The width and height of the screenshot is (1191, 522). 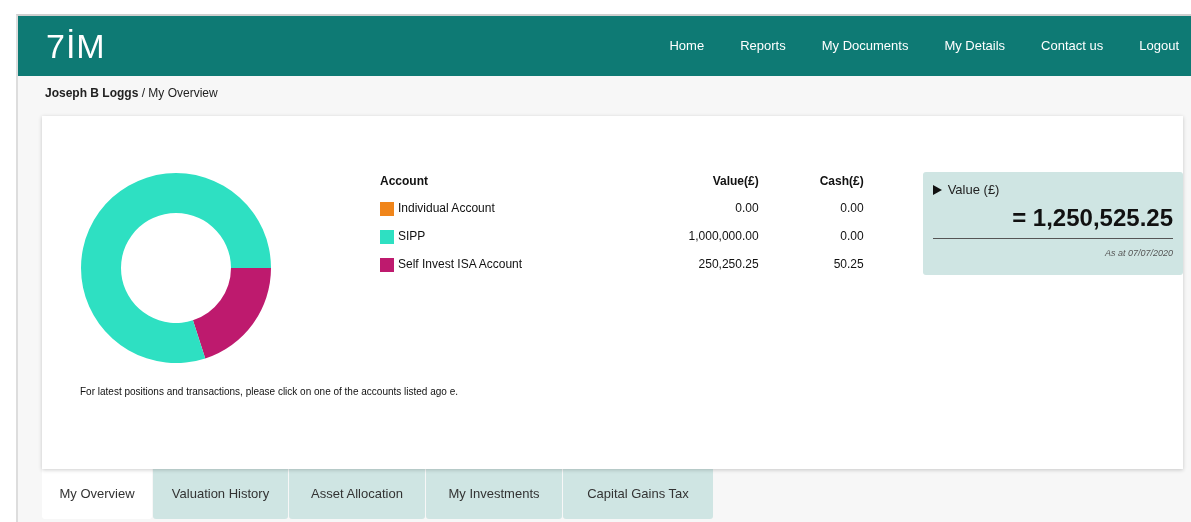 I want to click on nav-link: Contact us, so click(x=1072, y=46).